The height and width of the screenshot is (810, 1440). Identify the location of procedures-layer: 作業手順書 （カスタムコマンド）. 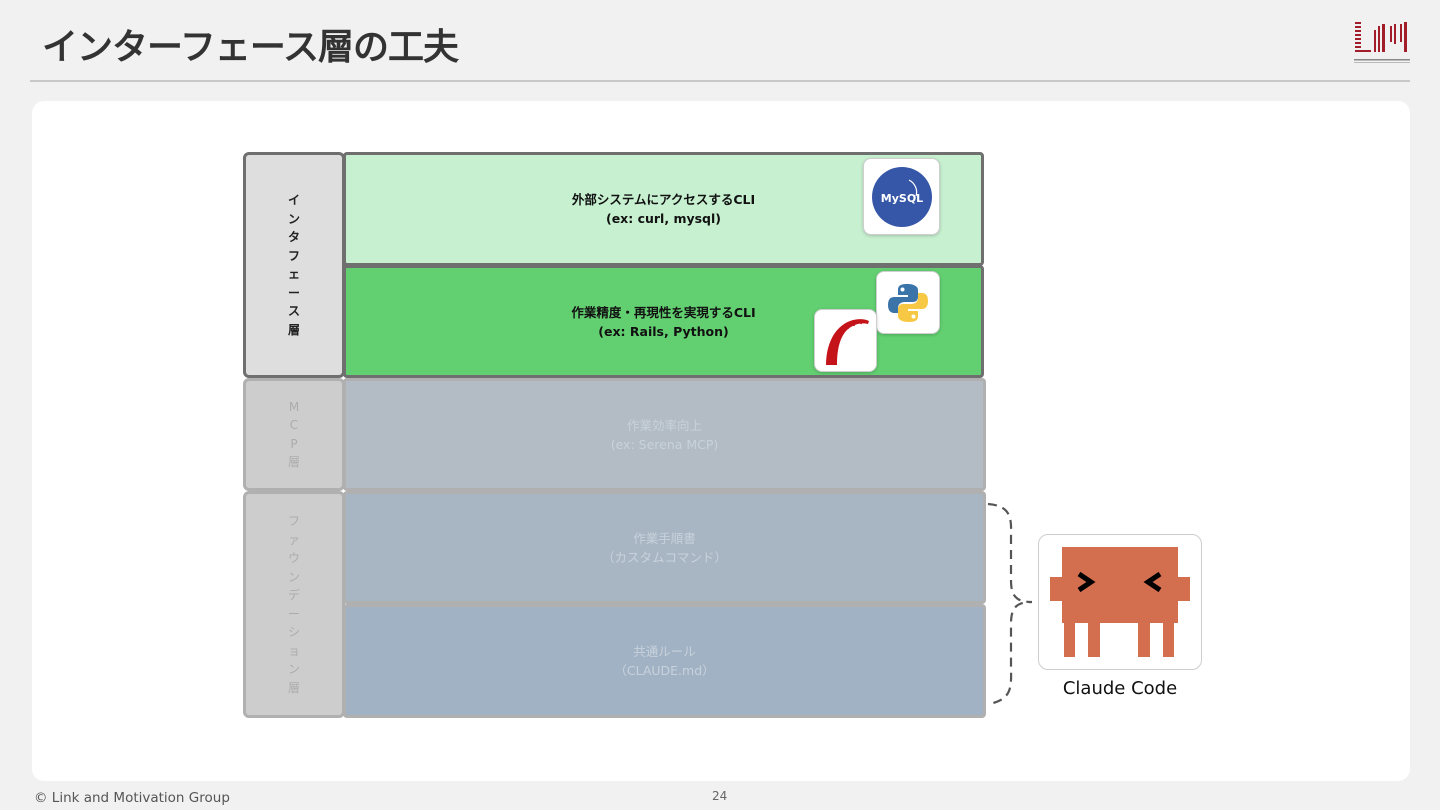
(664, 547).